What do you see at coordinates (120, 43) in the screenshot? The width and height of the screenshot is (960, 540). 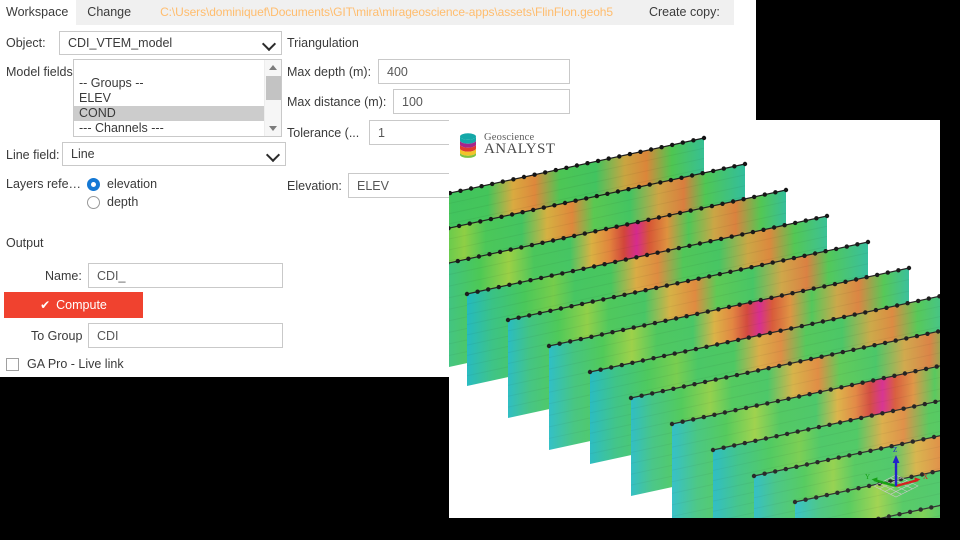 I see `object-select-value: CDI_VTEM_model` at bounding box center [120, 43].